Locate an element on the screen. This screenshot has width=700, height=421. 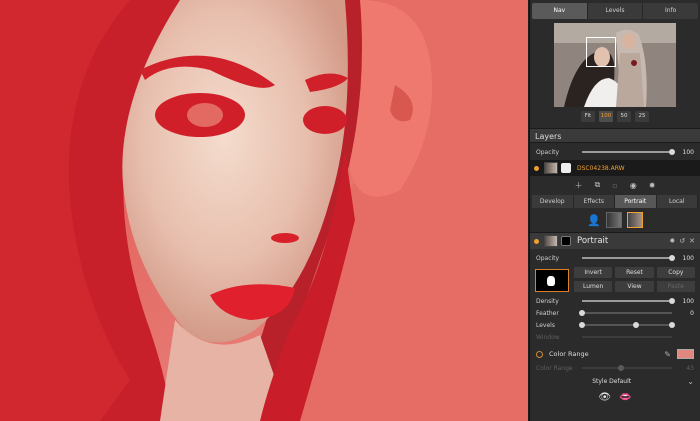
tab-local: Local is located at coordinates (677, 201).